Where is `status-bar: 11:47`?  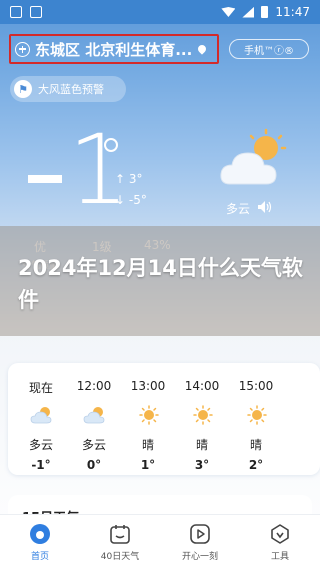 status-bar: 11:47 is located at coordinates (160, 12).